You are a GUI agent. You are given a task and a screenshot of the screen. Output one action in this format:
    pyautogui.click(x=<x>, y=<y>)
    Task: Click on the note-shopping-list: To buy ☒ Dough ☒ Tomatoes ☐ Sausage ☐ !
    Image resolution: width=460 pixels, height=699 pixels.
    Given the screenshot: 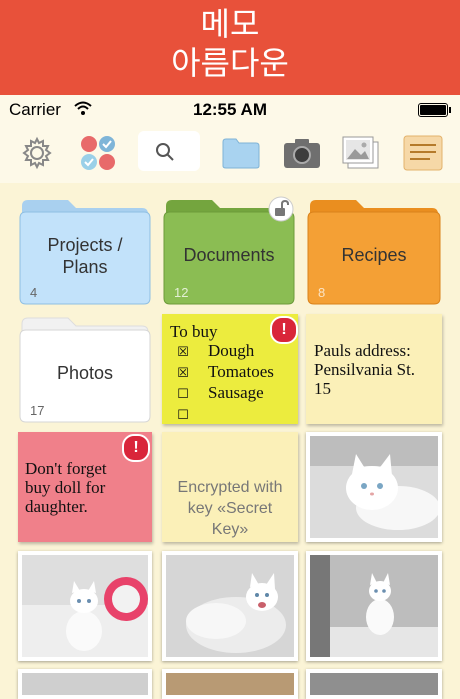 What is the action you would take?
    pyautogui.click(x=230, y=369)
    